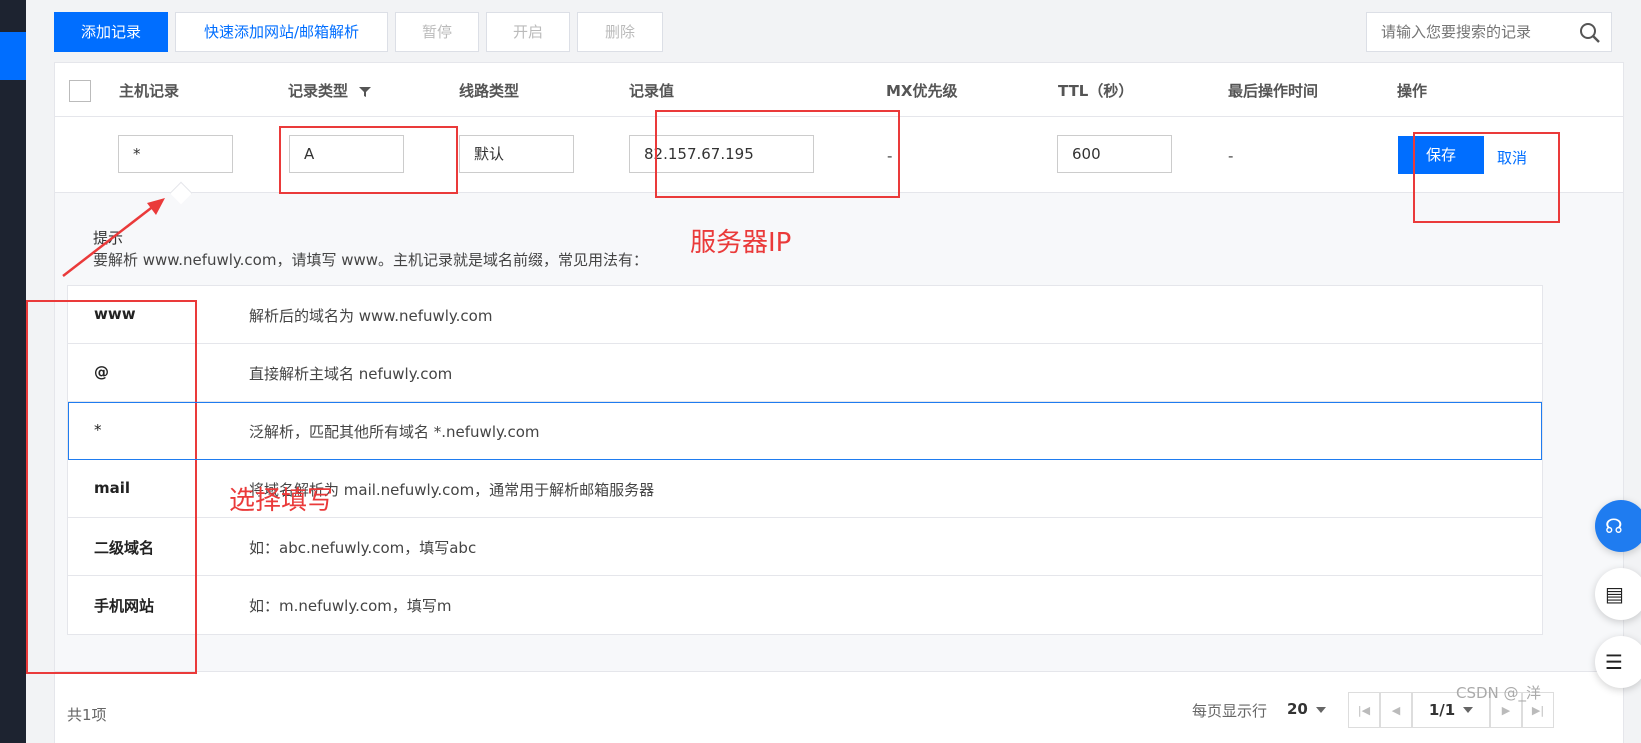 The width and height of the screenshot is (1641, 743). I want to click on last-op-value: -, so click(1231, 156).